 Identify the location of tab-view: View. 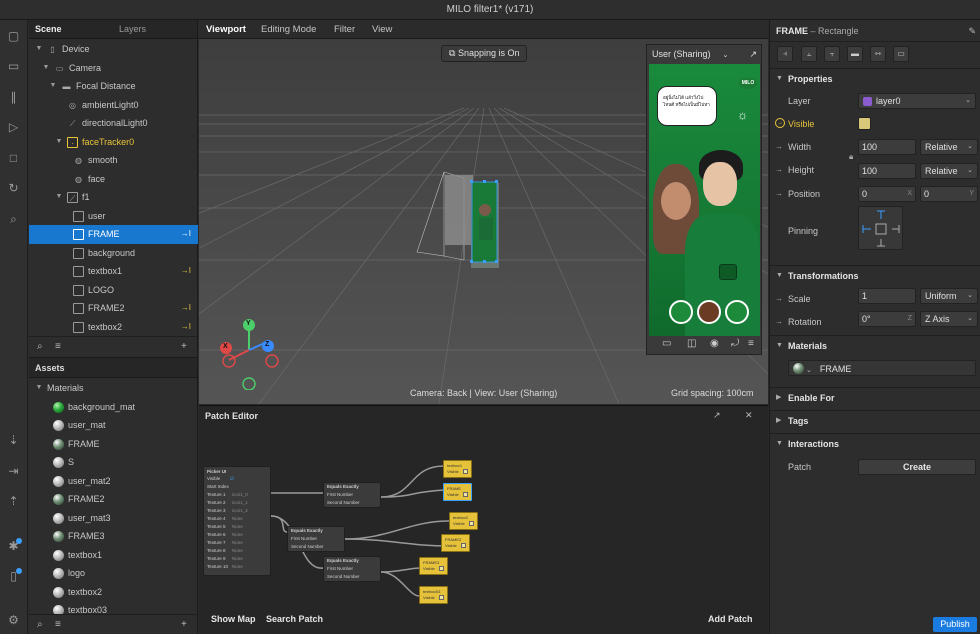
(382, 29).